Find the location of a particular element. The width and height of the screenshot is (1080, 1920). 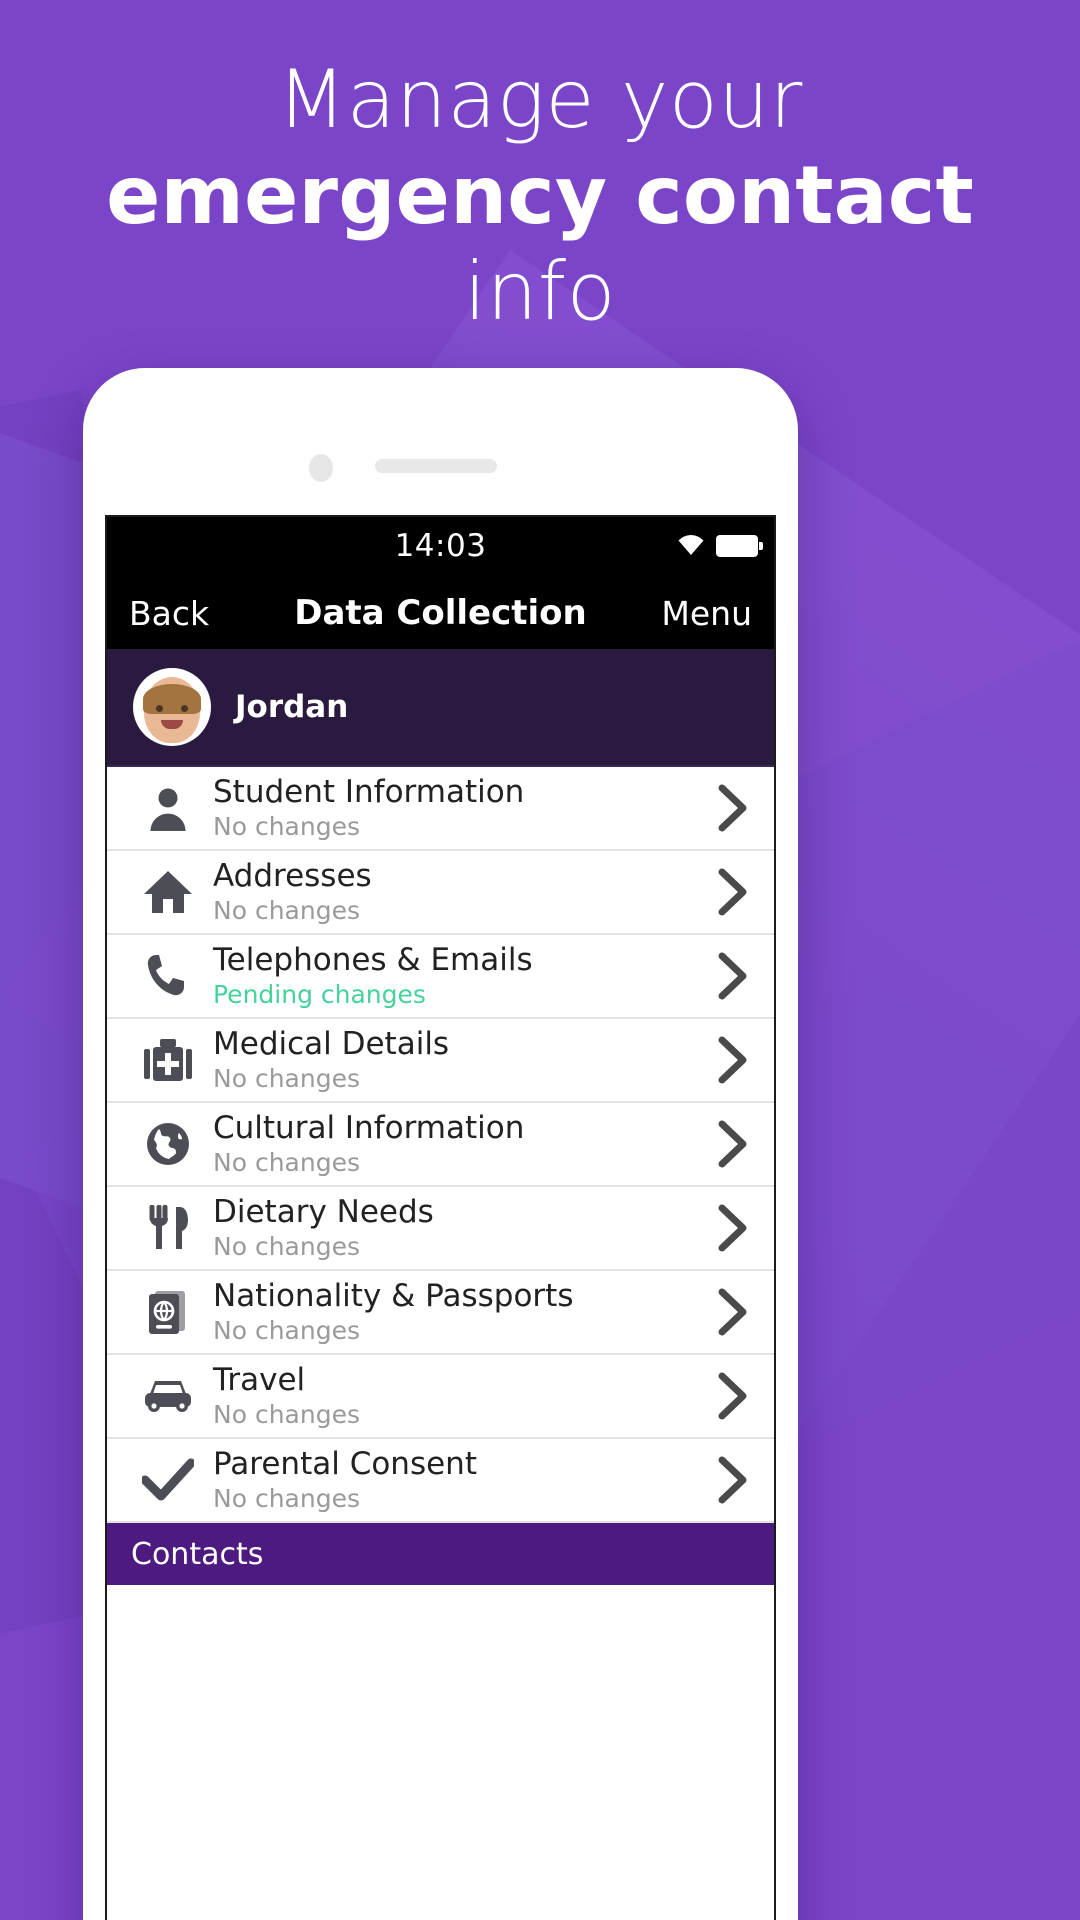

list-item-title: Parental Consent is located at coordinates (345, 1464).